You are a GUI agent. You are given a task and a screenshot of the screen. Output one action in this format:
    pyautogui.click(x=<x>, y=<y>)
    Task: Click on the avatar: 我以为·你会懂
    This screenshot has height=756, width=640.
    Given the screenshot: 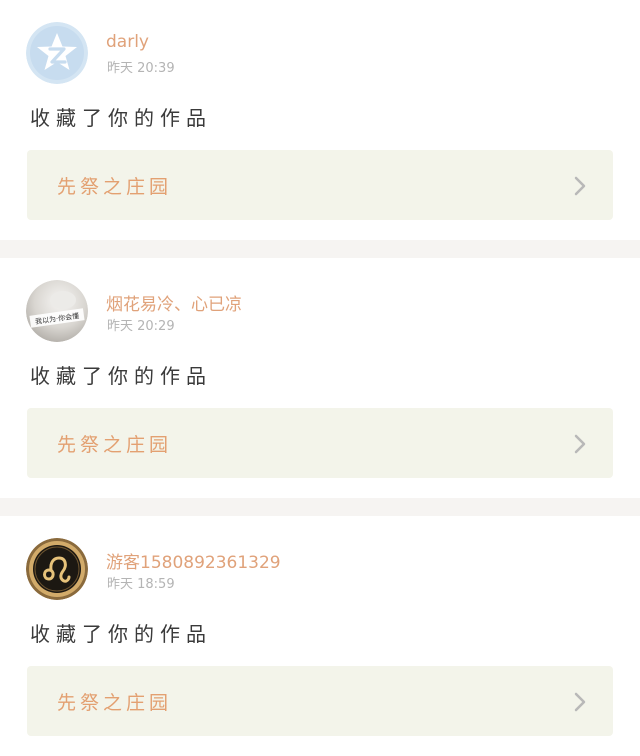 What is the action you would take?
    pyautogui.click(x=57, y=311)
    